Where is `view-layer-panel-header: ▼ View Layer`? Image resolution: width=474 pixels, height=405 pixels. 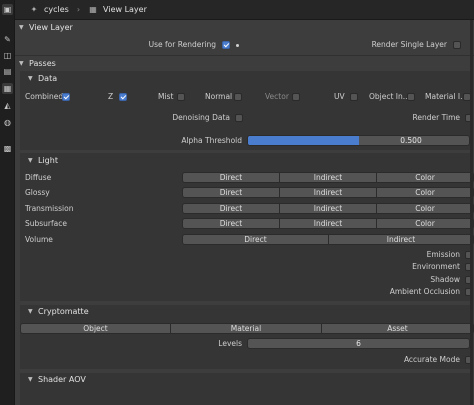
view-layer-panel-header: ▼ View Layer is located at coordinates (46, 27).